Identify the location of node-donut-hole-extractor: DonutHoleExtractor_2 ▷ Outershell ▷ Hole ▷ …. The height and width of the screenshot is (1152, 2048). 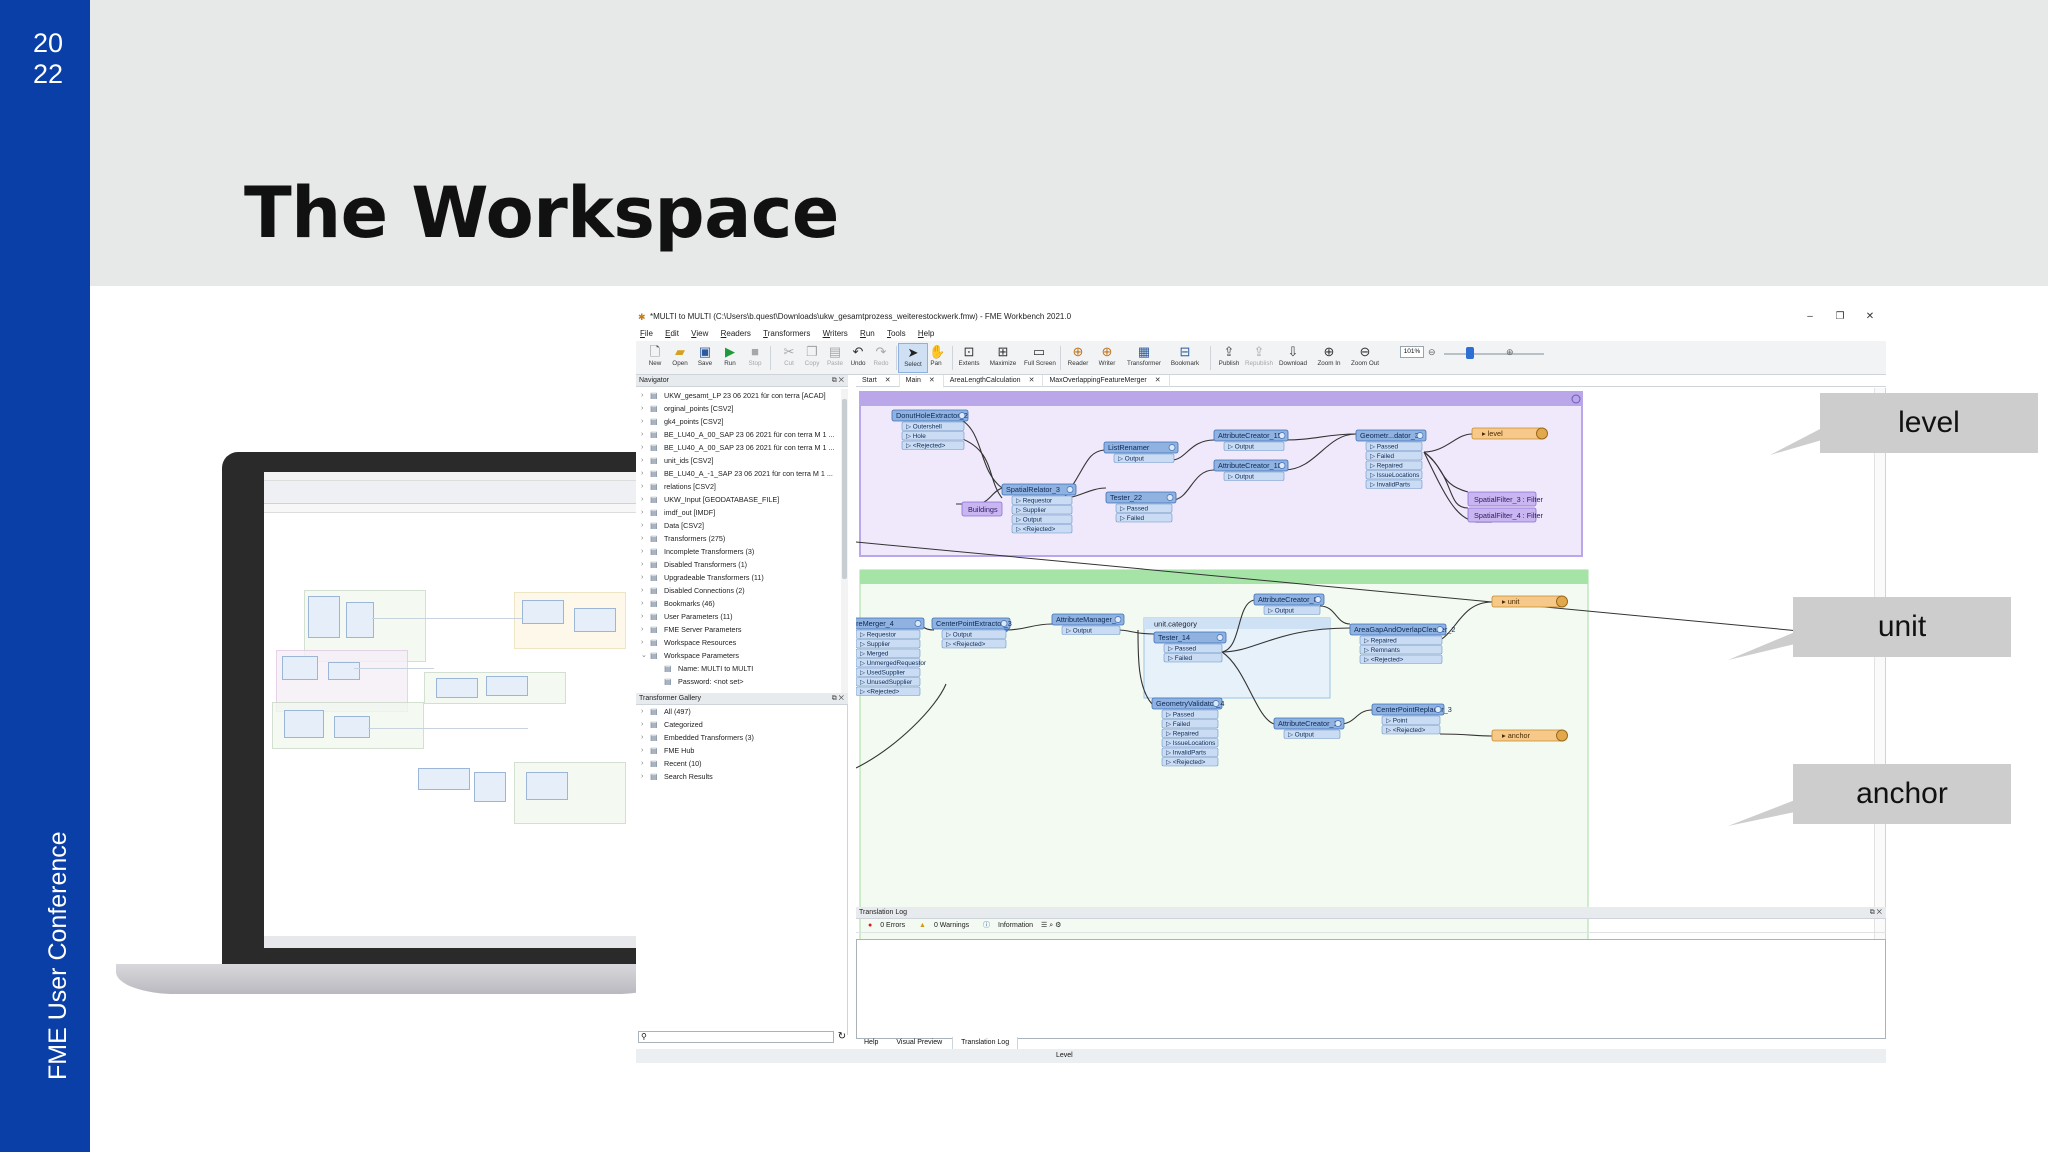
(930, 429).